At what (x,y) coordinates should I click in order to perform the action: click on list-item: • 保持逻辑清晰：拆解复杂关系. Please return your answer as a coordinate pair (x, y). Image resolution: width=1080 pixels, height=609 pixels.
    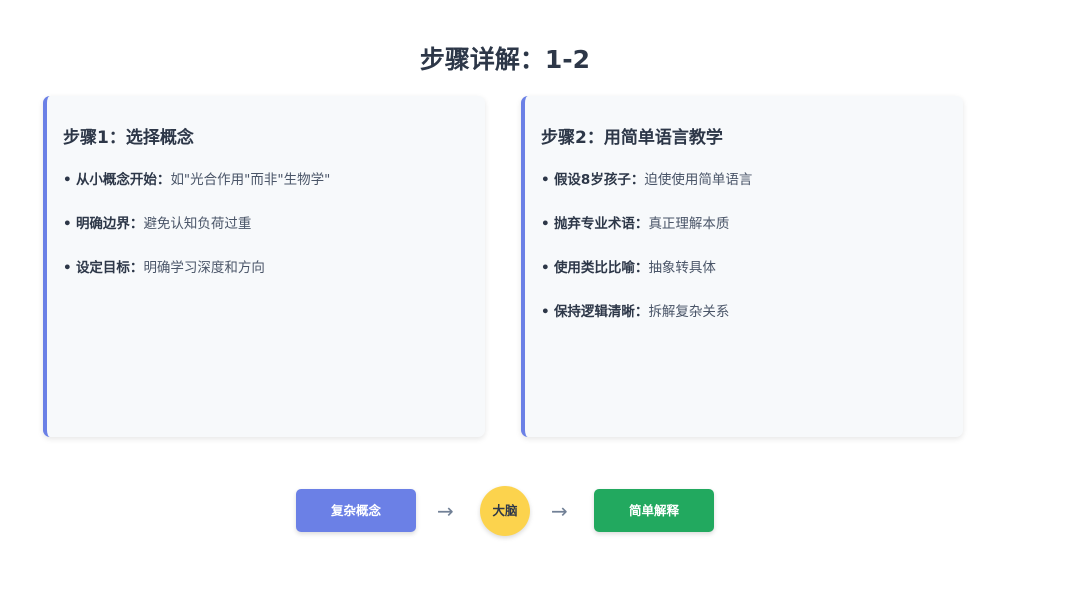
    Looking at the image, I should click on (752, 312).